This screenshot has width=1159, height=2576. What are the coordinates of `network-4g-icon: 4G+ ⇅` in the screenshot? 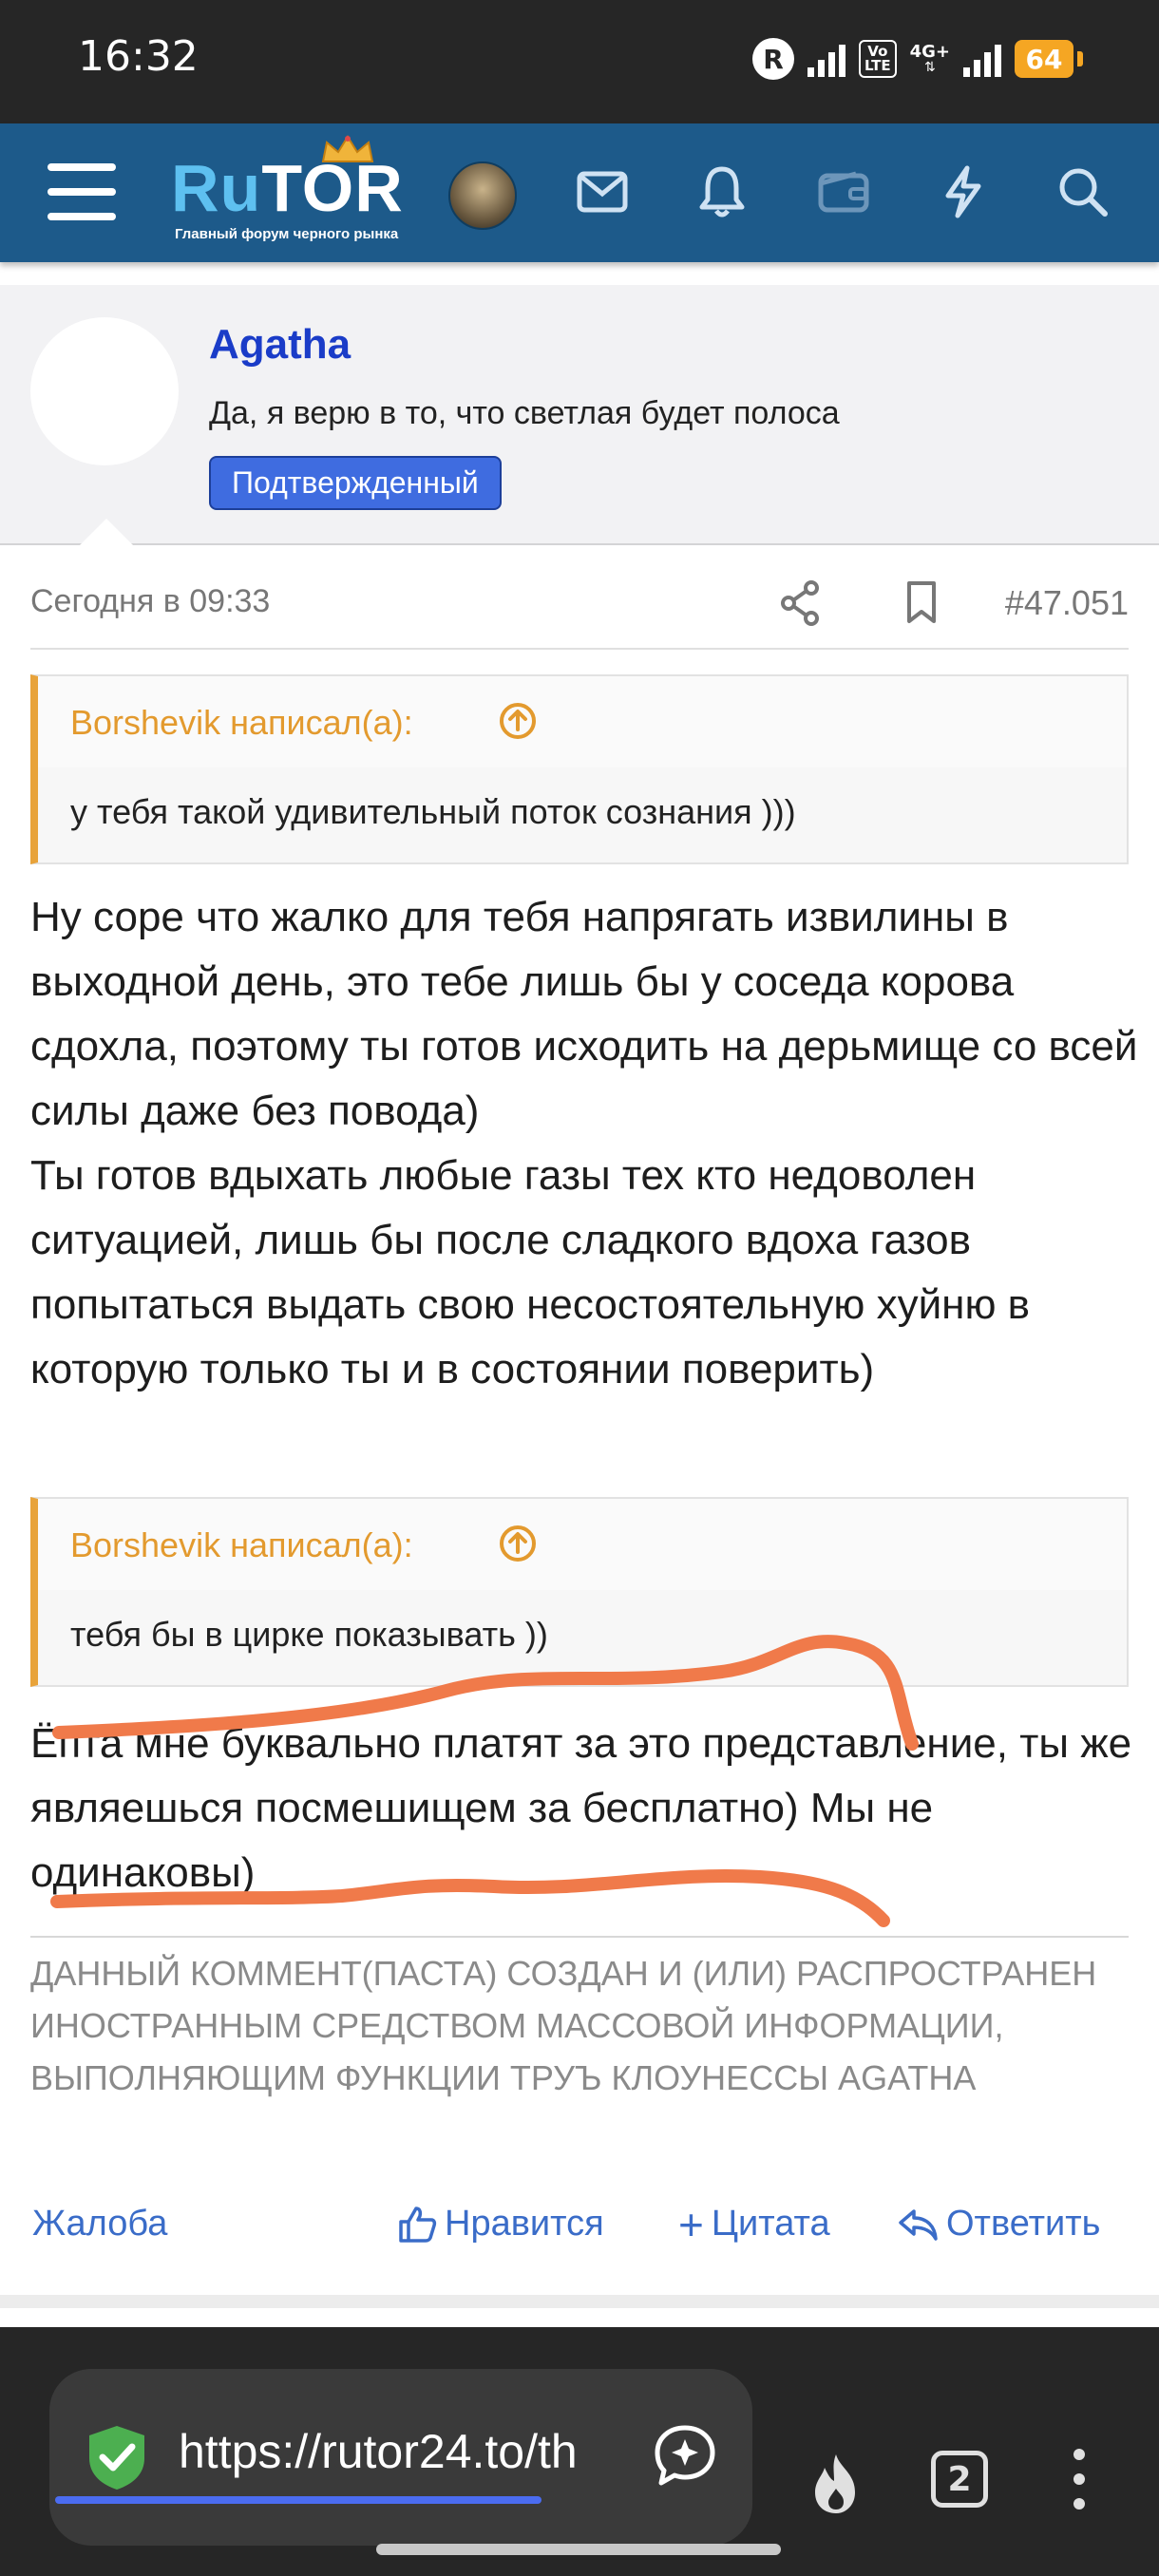 It's located at (929, 58).